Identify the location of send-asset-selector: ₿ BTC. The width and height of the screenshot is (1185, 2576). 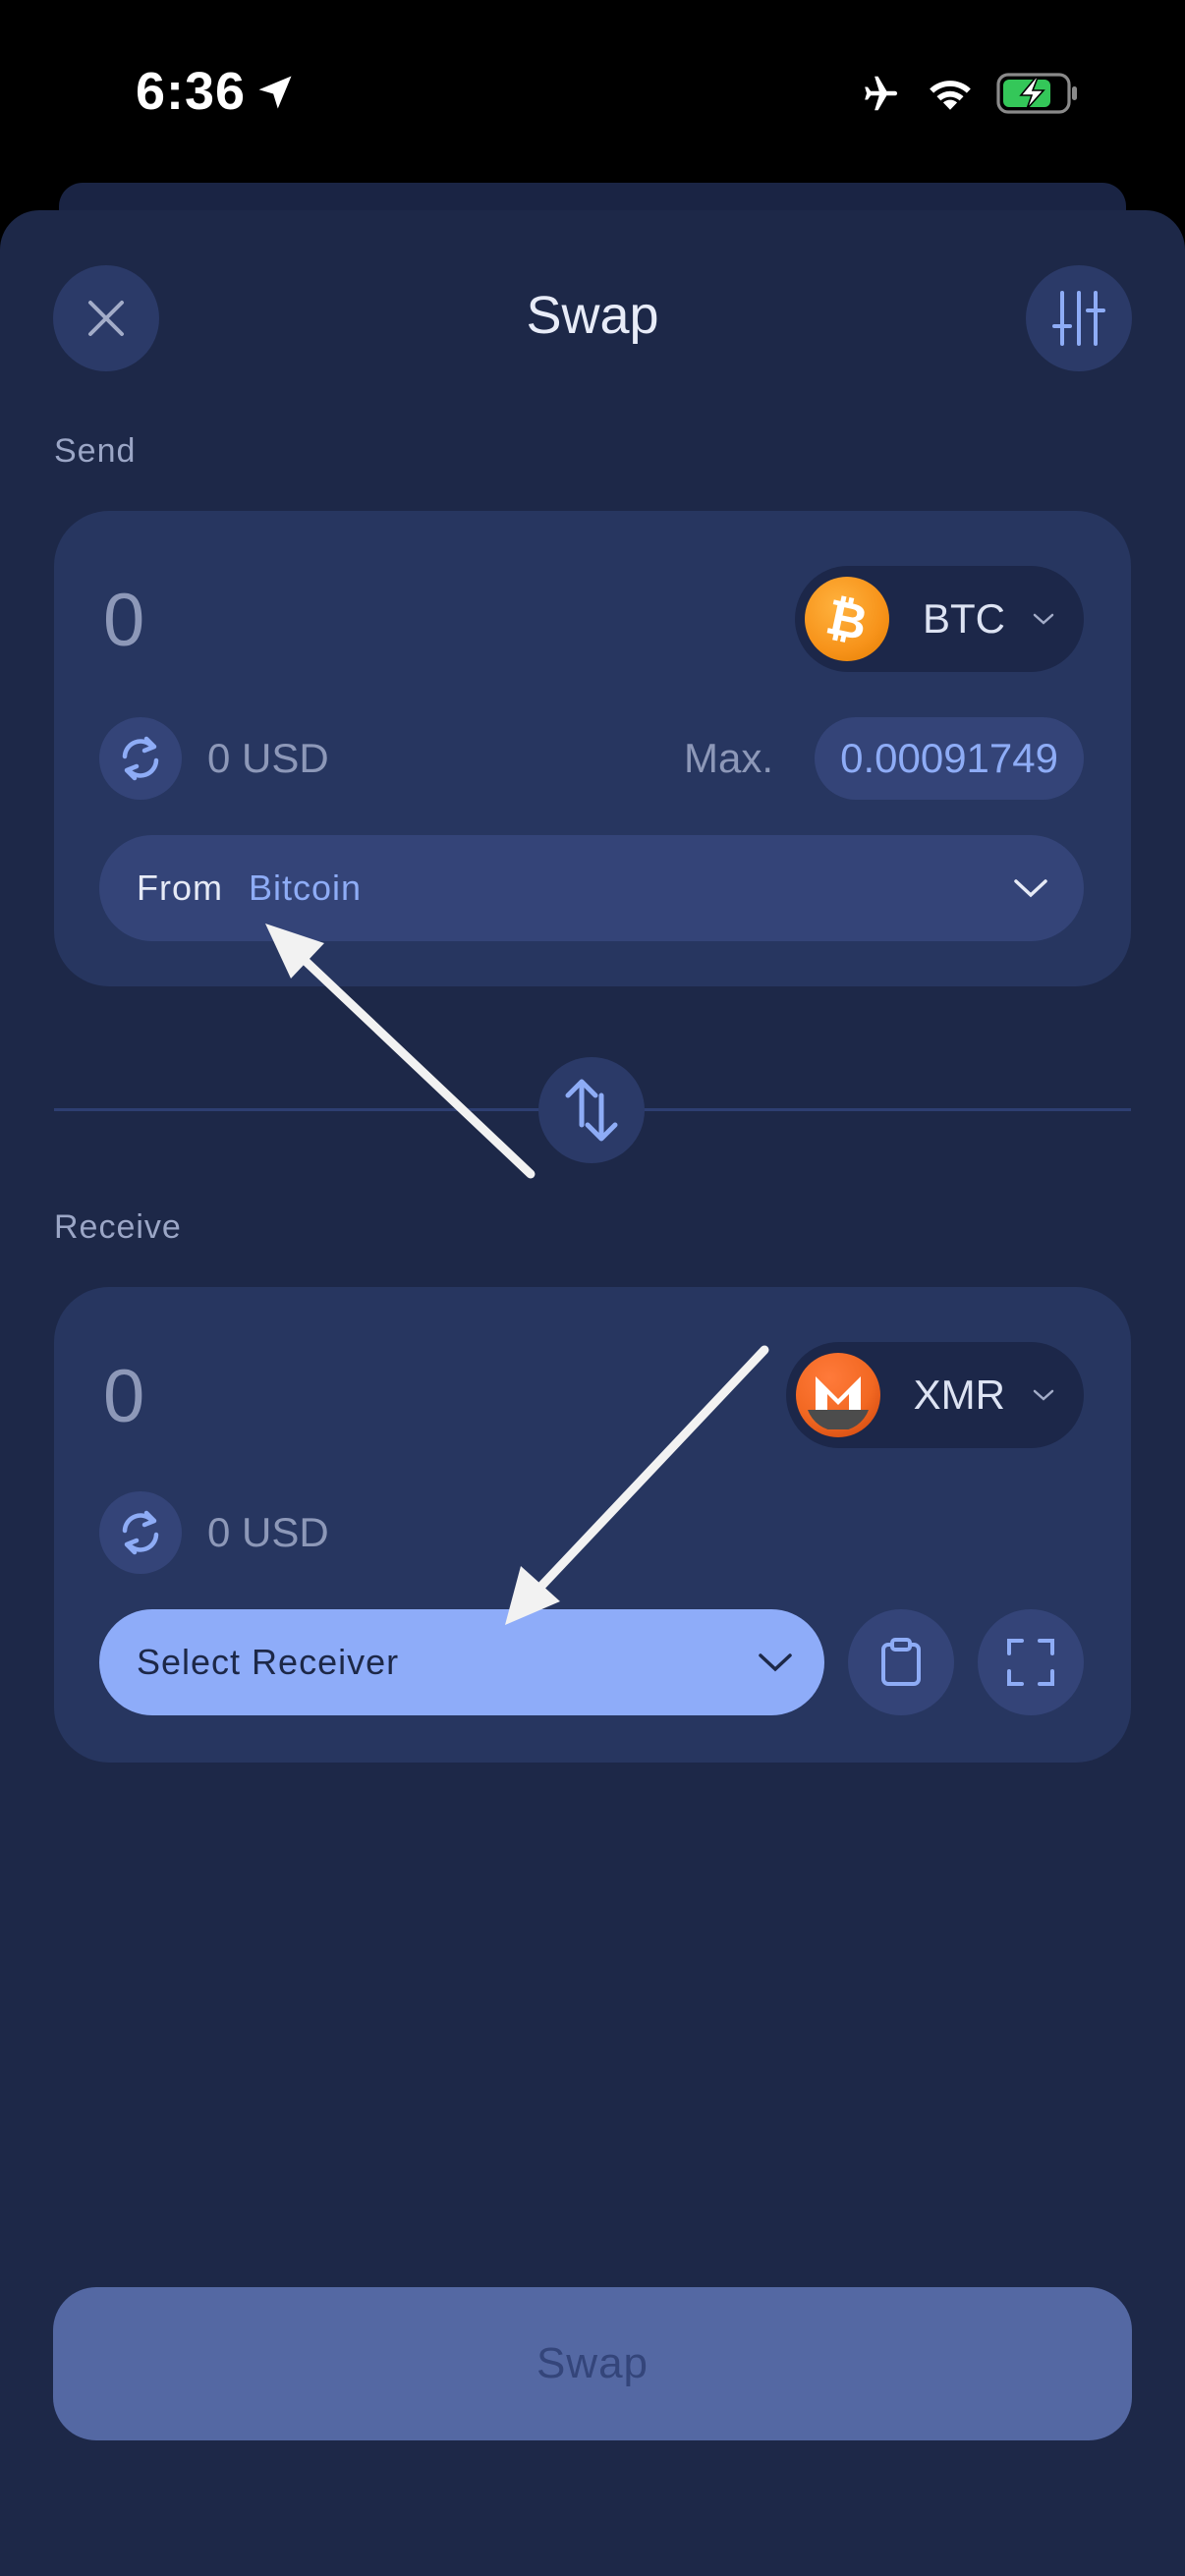
(940, 619).